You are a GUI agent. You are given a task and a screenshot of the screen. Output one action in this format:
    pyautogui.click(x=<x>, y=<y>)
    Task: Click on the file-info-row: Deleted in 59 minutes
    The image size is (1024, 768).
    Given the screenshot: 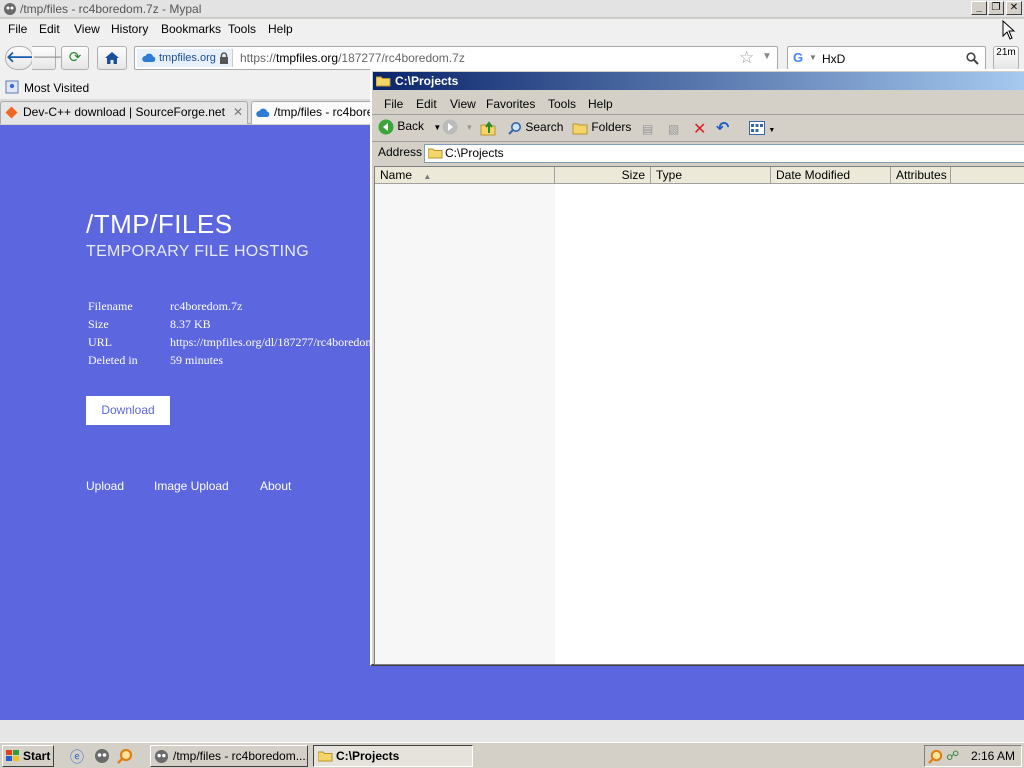 What is the action you would take?
    pyautogui.click(x=155, y=360)
    